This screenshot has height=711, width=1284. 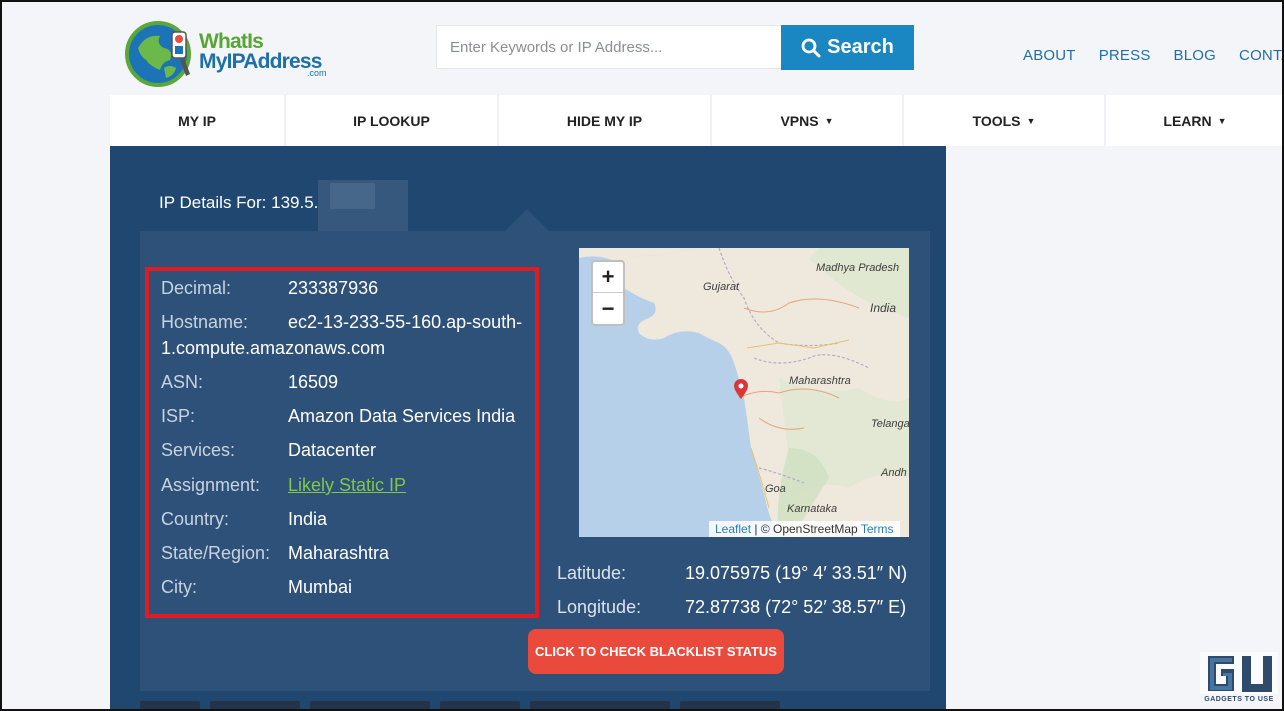 What do you see at coordinates (196, 288) in the screenshot?
I see `detail-key: Decimal:` at bounding box center [196, 288].